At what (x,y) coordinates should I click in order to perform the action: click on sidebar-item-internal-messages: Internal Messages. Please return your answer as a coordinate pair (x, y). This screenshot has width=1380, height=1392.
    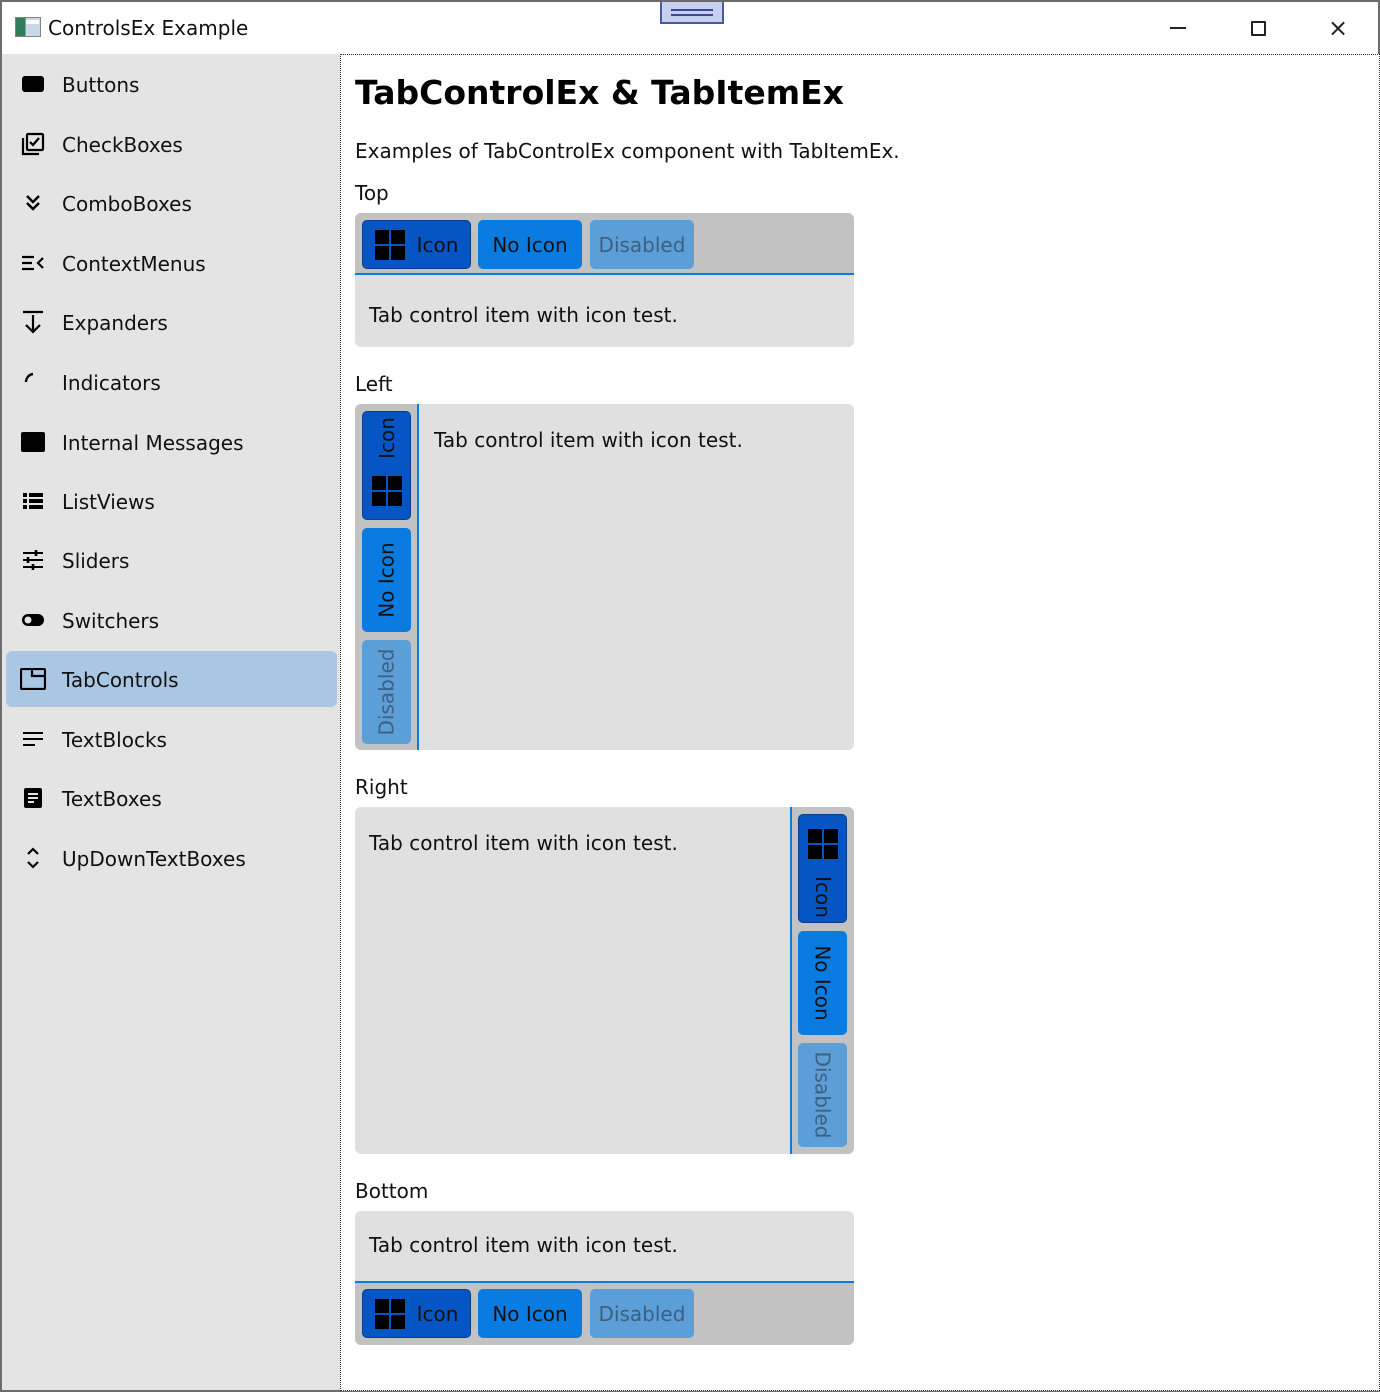
    Looking at the image, I should click on (171, 442).